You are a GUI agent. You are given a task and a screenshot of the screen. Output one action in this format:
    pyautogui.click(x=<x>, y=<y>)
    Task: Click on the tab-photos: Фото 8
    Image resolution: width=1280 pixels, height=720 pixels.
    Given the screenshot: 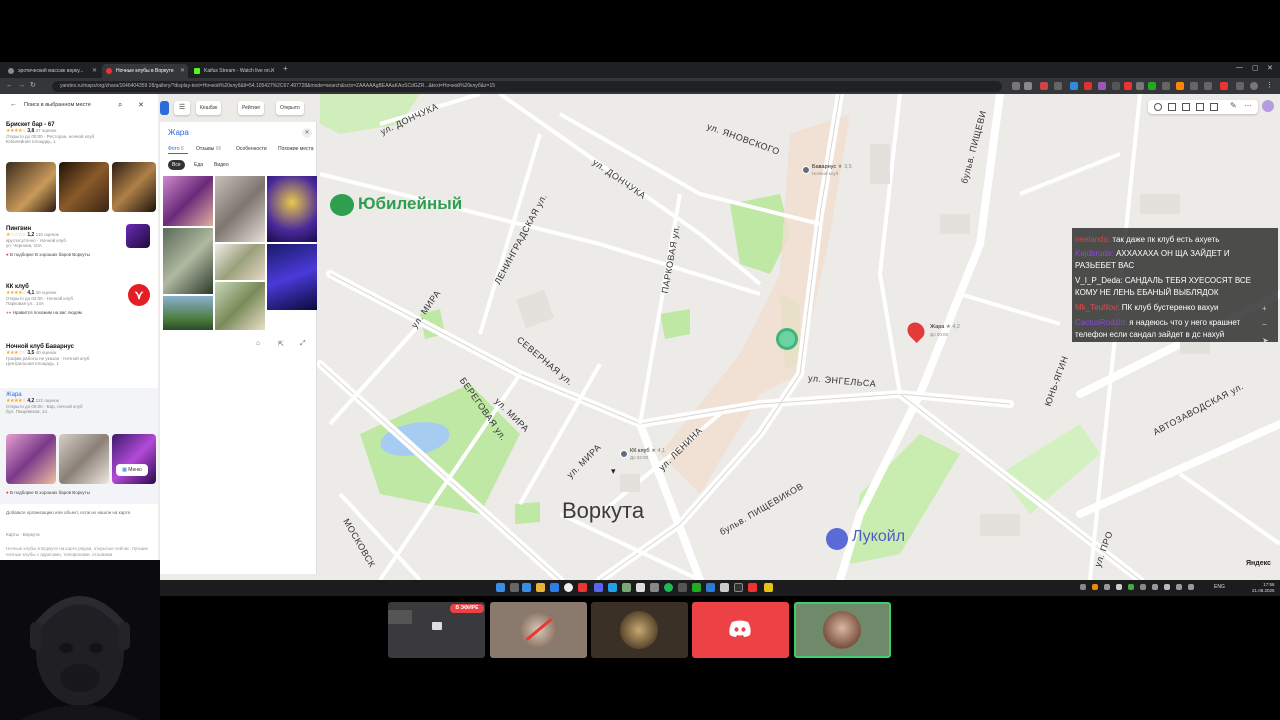 What is the action you would take?
    pyautogui.click(x=176, y=149)
    